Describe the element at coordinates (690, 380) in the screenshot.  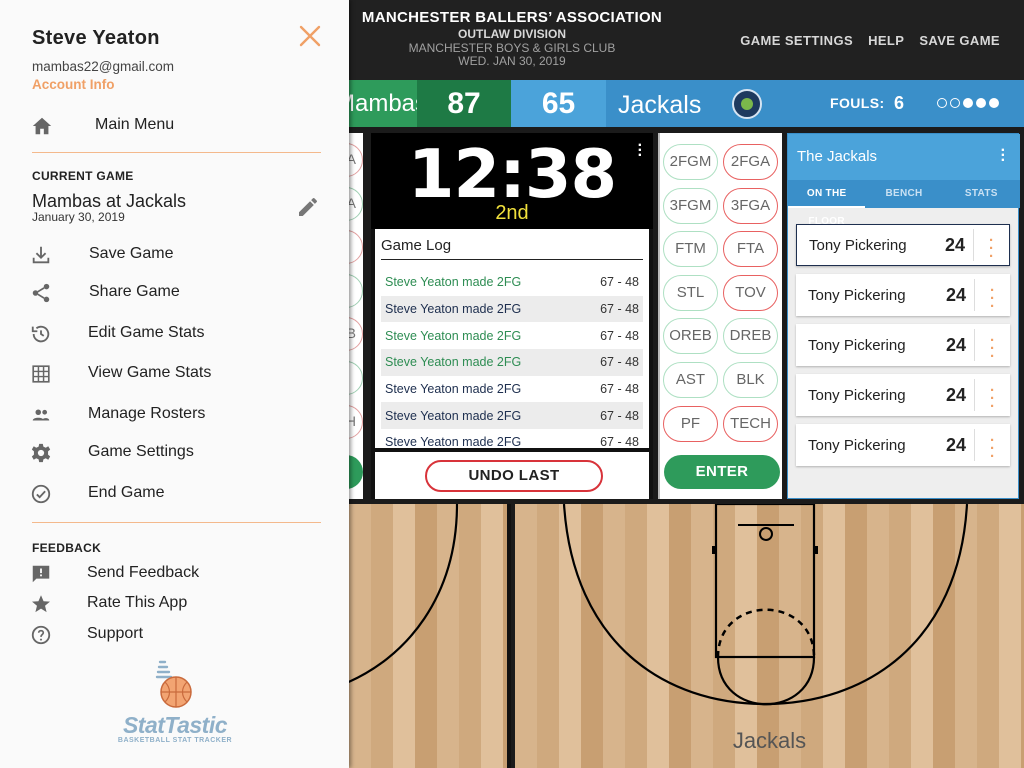
I see `stat-button-ast: AST` at that location.